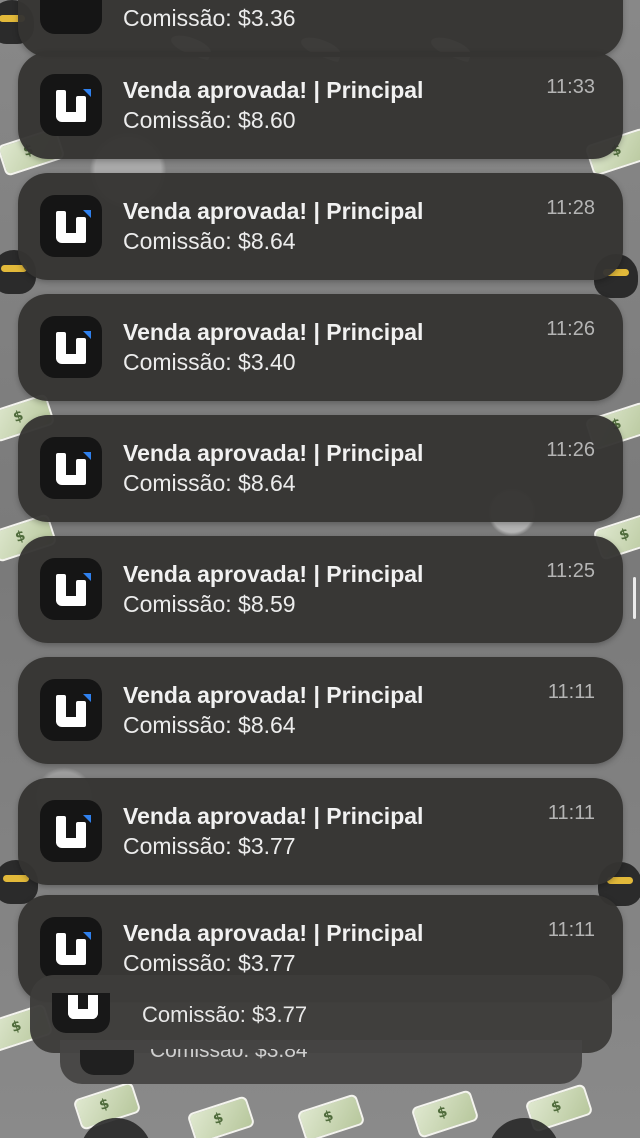 The width and height of the screenshot is (640, 1138). What do you see at coordinates (209, 604) in the screenshot?
I see `notification-body: Comissão: $8.59` at bounding box center [209, 604].